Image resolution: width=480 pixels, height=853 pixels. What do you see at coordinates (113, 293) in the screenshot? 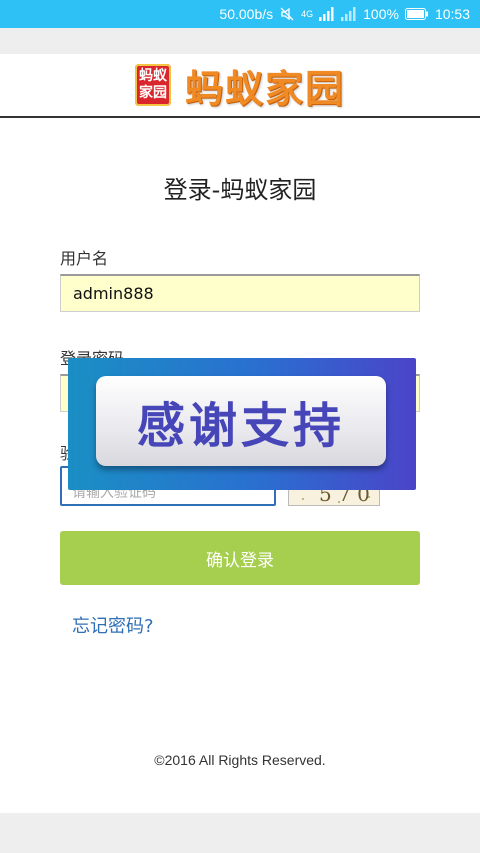
I see `username-value: admin888` at bounding box center [113, 293].